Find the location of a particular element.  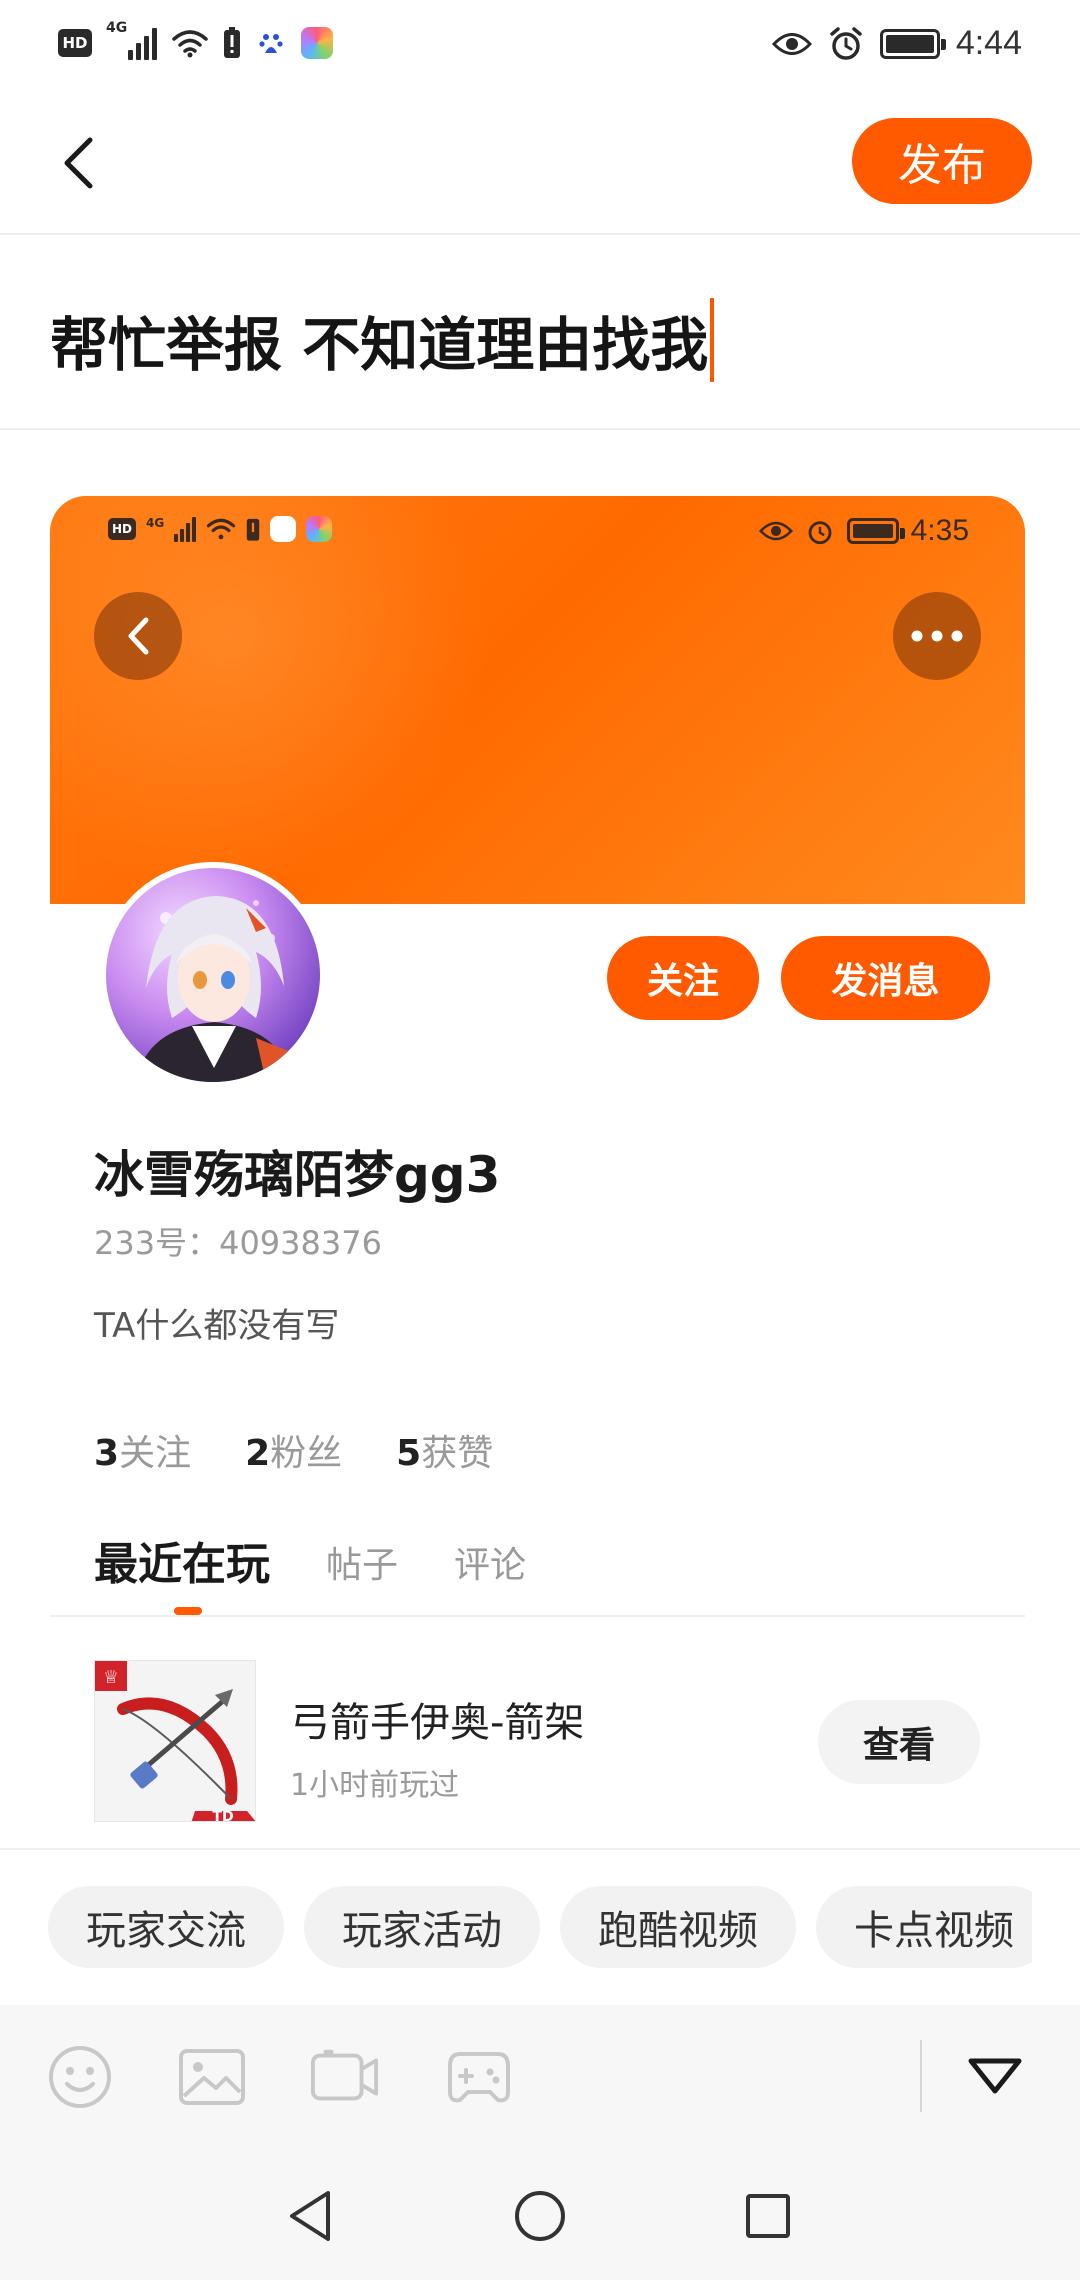

emoji-icon is located at coordinates (80, 2077).